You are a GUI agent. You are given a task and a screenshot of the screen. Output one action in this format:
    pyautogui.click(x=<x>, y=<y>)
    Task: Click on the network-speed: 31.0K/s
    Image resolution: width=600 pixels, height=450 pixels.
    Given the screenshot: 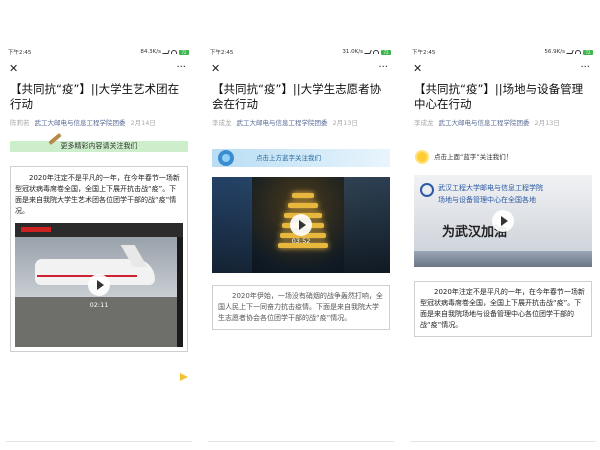 What is the action you would take?
    pyautogui.click(x=352, y=52)
    